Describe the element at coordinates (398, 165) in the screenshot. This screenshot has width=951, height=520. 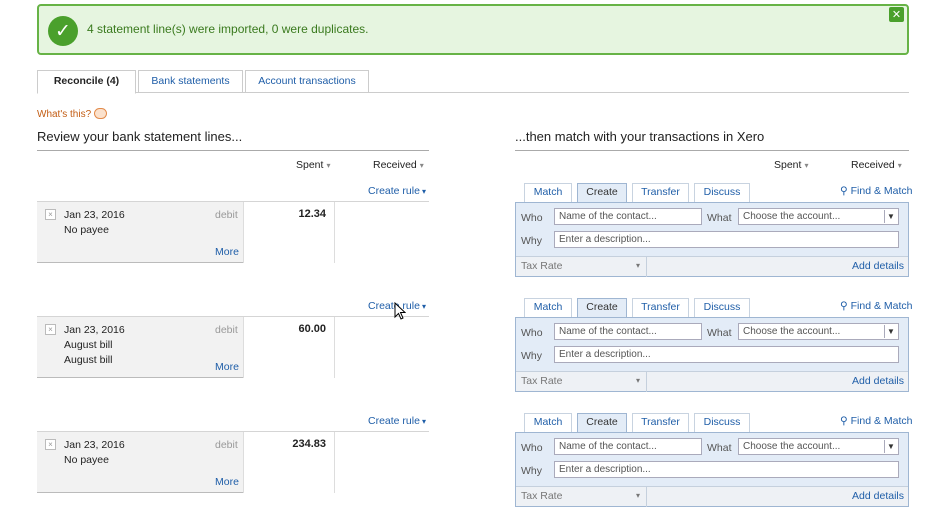
I see `sort-received-left: Received ▾` at that location.